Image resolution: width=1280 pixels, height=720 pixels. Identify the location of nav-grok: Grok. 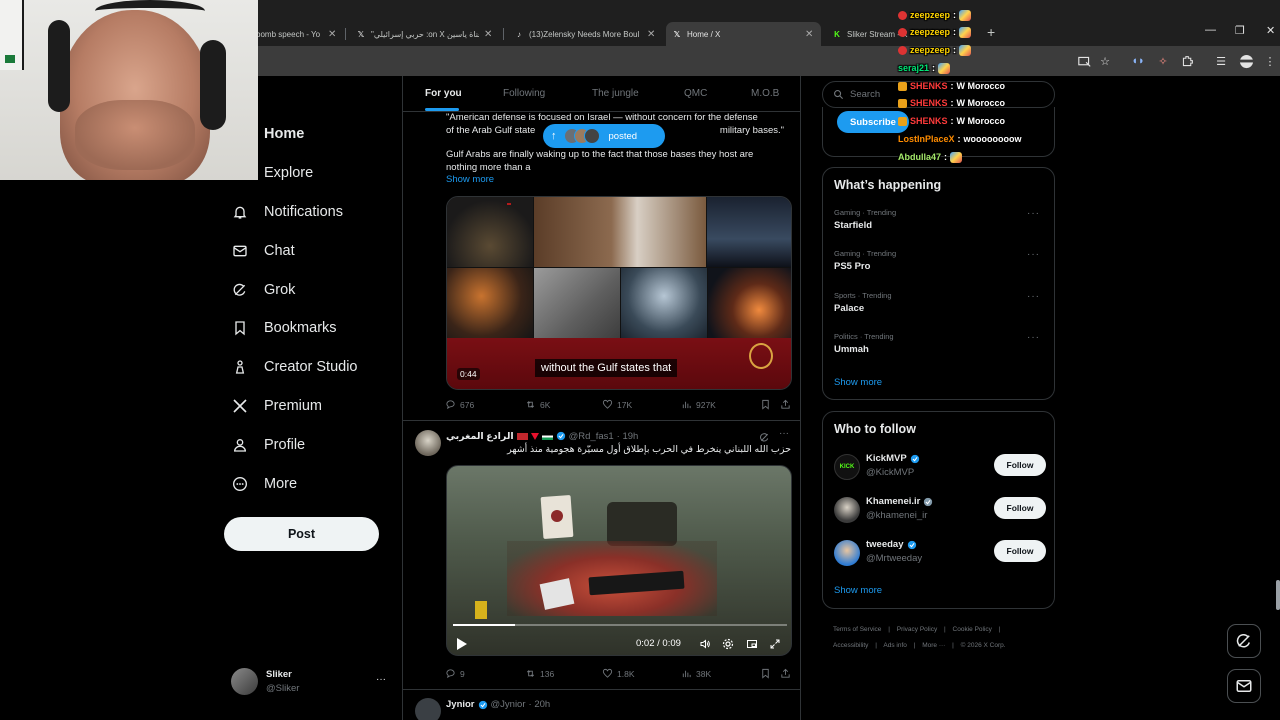
(262, 290).